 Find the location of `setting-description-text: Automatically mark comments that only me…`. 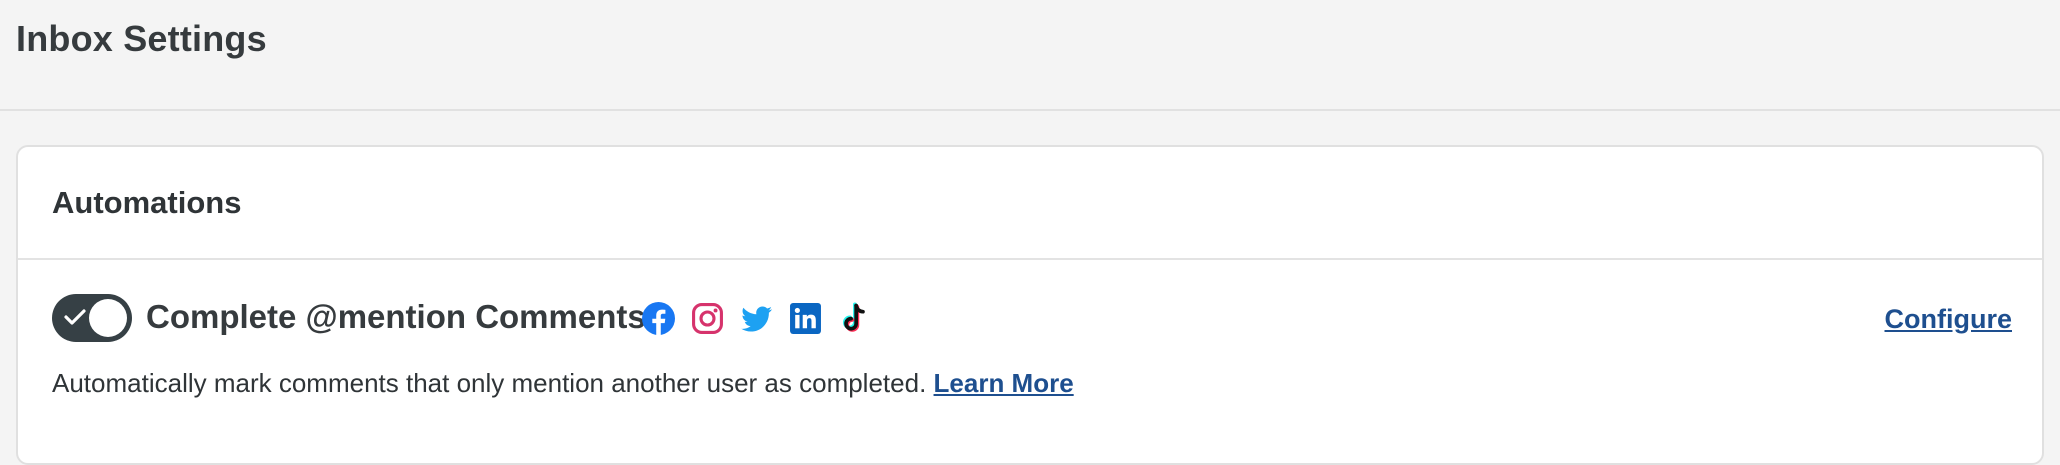

setting-description-text: Automatically mark comments that only me… is located at coordinates (489, 383).